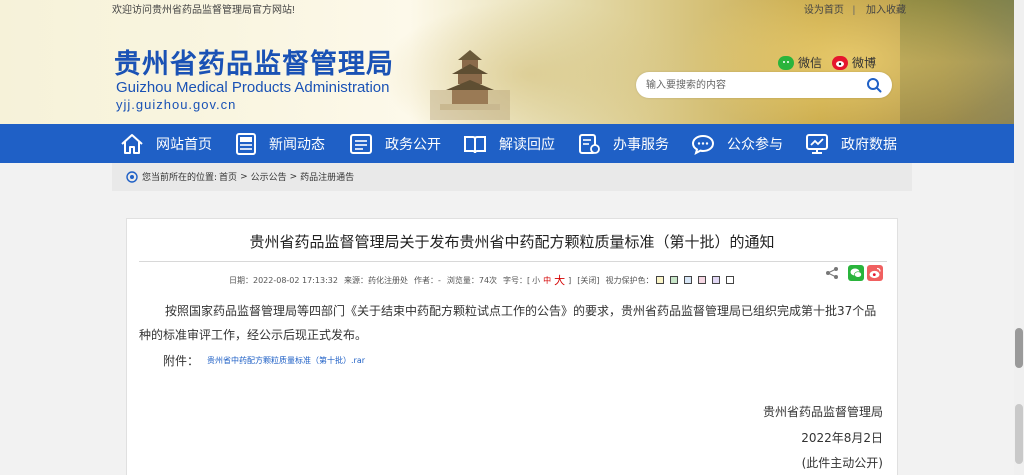 Image resolution: width=1024 pixels, height=475 pixels. I want to click on main-nav: 网站首页 新闻动态 政务公开 解读回应 办事服务 公众参与 政府数据, so click(512, 143).